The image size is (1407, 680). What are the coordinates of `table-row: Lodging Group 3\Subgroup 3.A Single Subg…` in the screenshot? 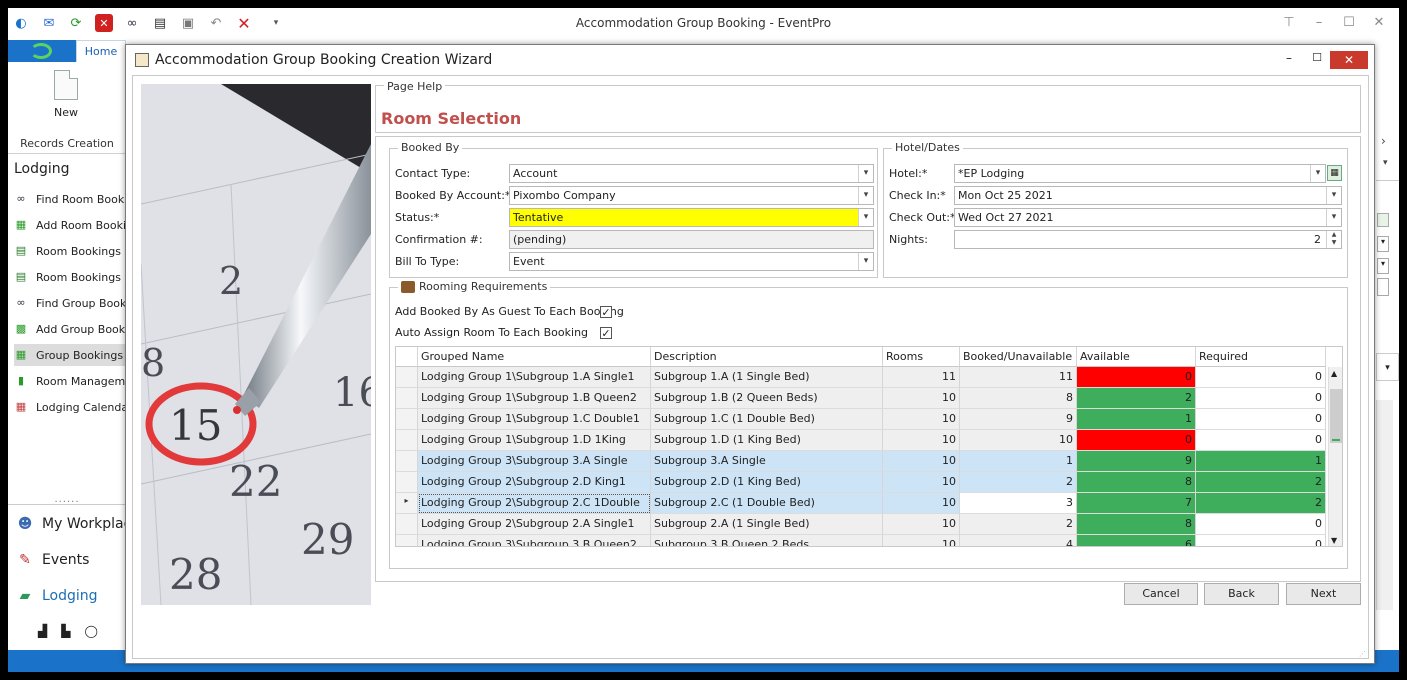 It's located at (862, 461).